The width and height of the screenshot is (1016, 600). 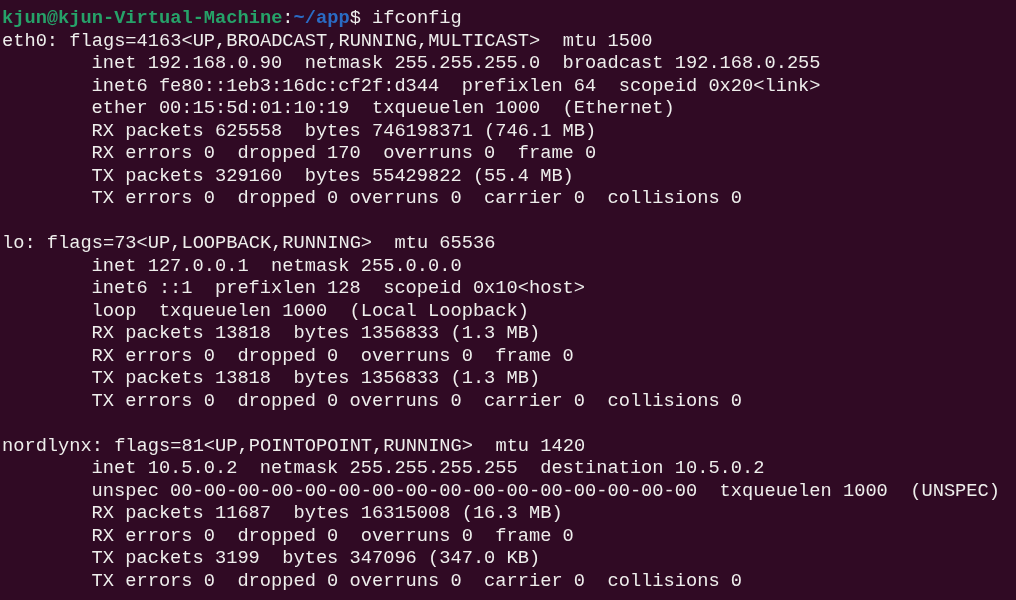 What do you see at coordinates (327, 513) in the screenshot?
I see `output-line: RX packets 11687 bytes 16315008 (16.3 MB)` at bounding box center [327, 513].